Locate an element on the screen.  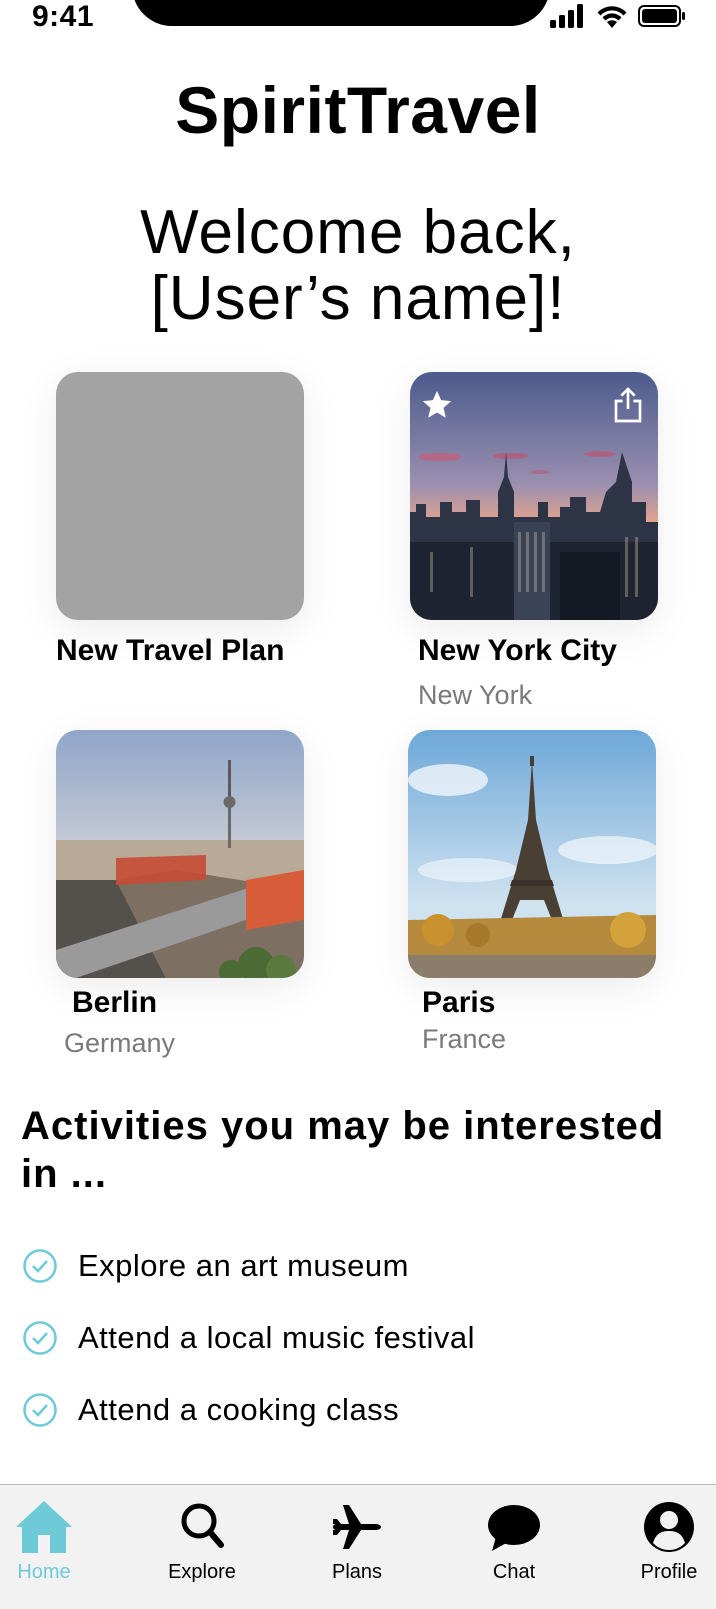
chat-bubble-icon is located at coordinates (514, 1528).